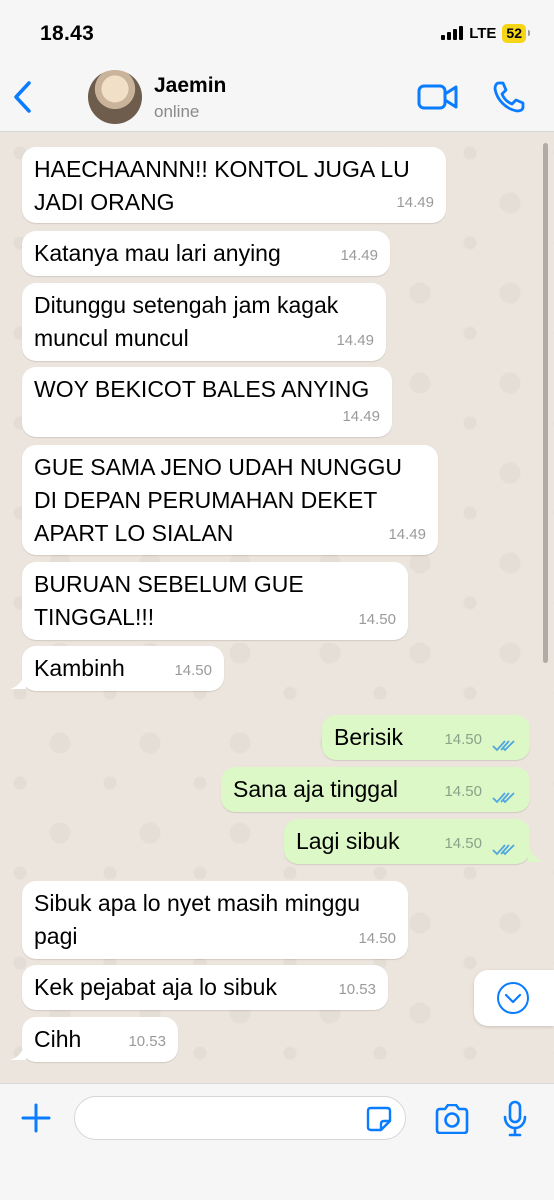  Describe the element at coordinates (155, 987) in the screenshot. I see `message-text: Kek pejabat aja lo sibuk` at that location.